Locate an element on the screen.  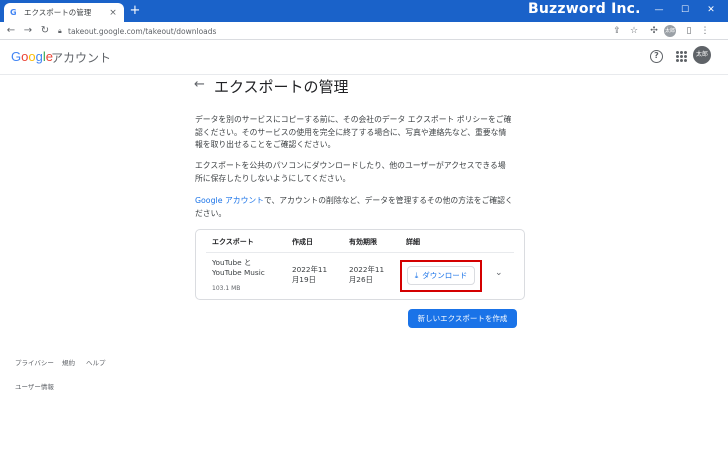
tab-title: エクスポートの管理 is located at coordinates (58, 12).